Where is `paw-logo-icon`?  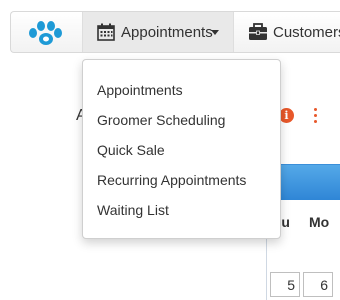 paw-logo-icon is located at coordinates (45, 33).